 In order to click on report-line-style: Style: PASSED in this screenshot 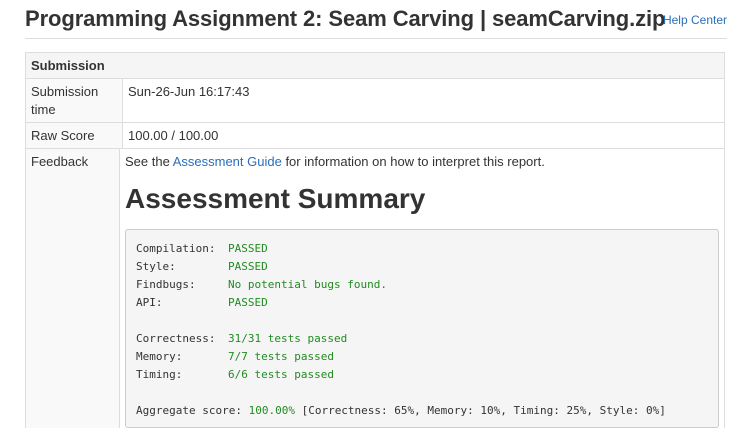, I will do `click(422, 267)`.